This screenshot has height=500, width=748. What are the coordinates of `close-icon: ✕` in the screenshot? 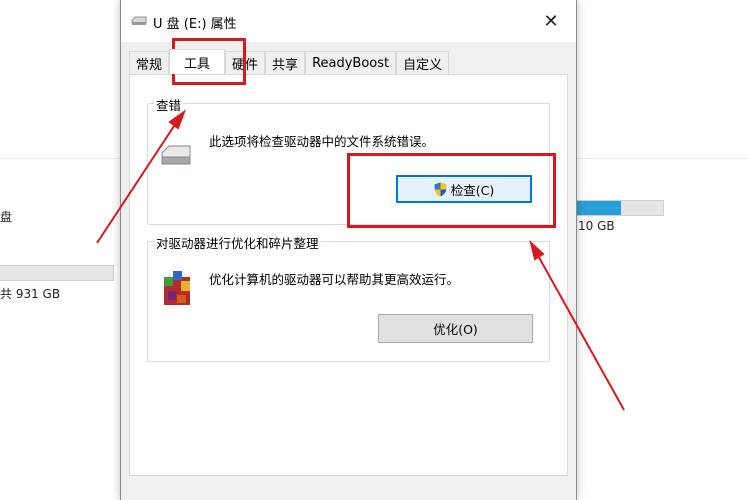 It's located at (551, 21).